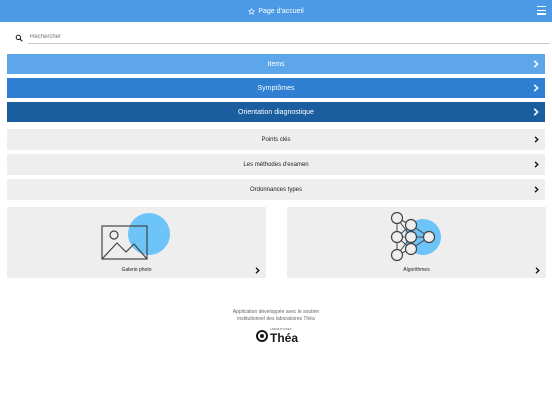  Describe the element at coordinates (276, 312) in the screenshot. I see `sponsor-line-1: Application développée avec le soutien` at that location.